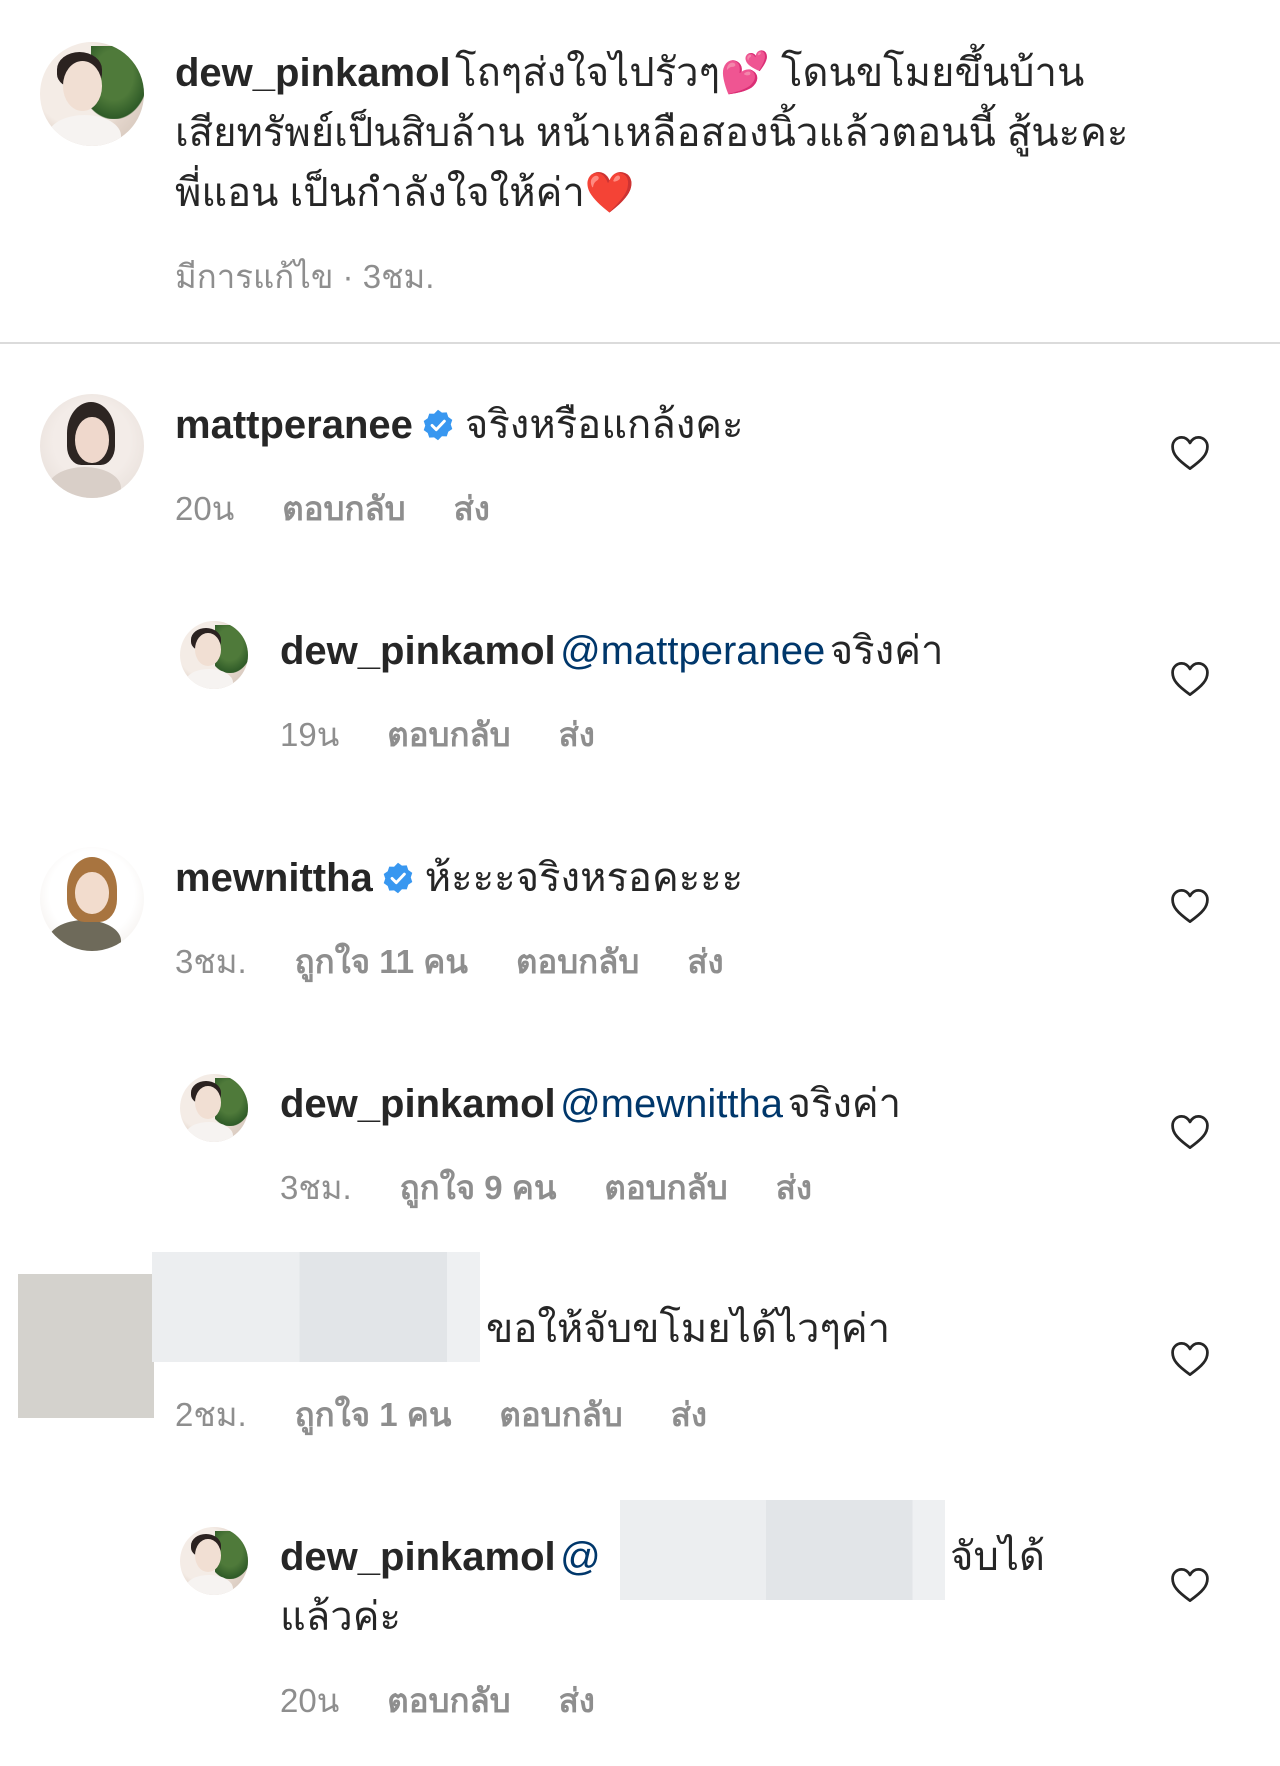  Describe the element at coordinates (782, 1550) in the screenshot. I see `redacted-mention` at that location.